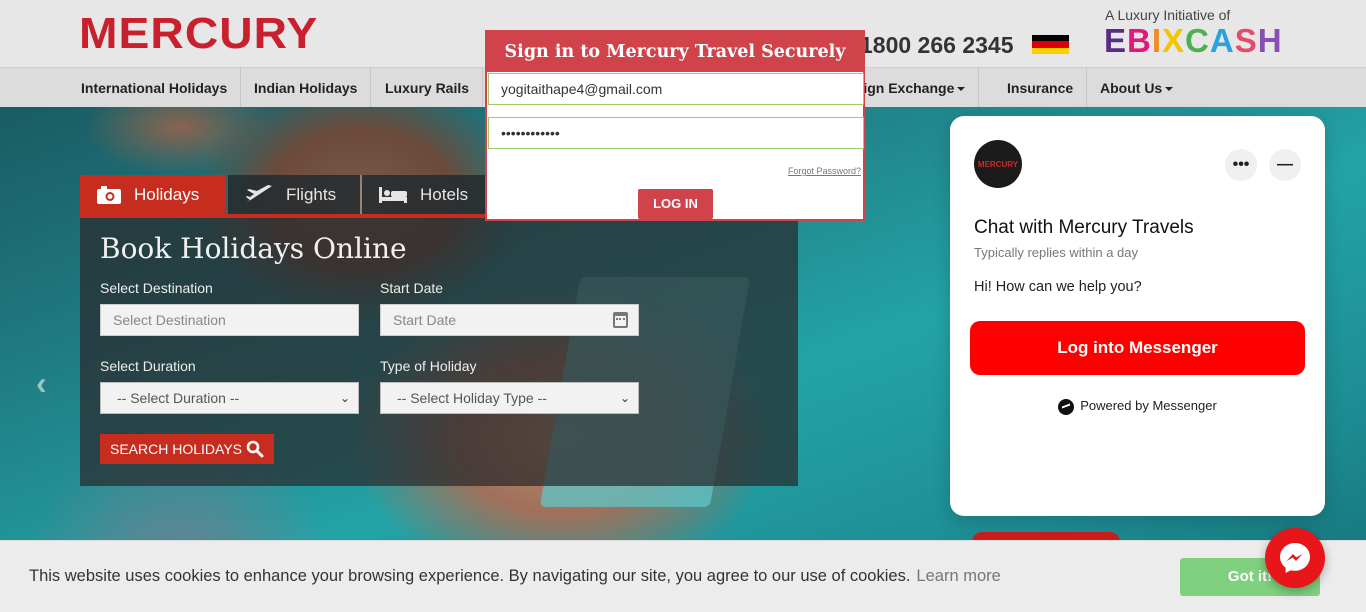  Describe the element at coordinates (306, 88) in the screenshot. I see `nav-item-indian-holidays: Indian Holidays` at that location.